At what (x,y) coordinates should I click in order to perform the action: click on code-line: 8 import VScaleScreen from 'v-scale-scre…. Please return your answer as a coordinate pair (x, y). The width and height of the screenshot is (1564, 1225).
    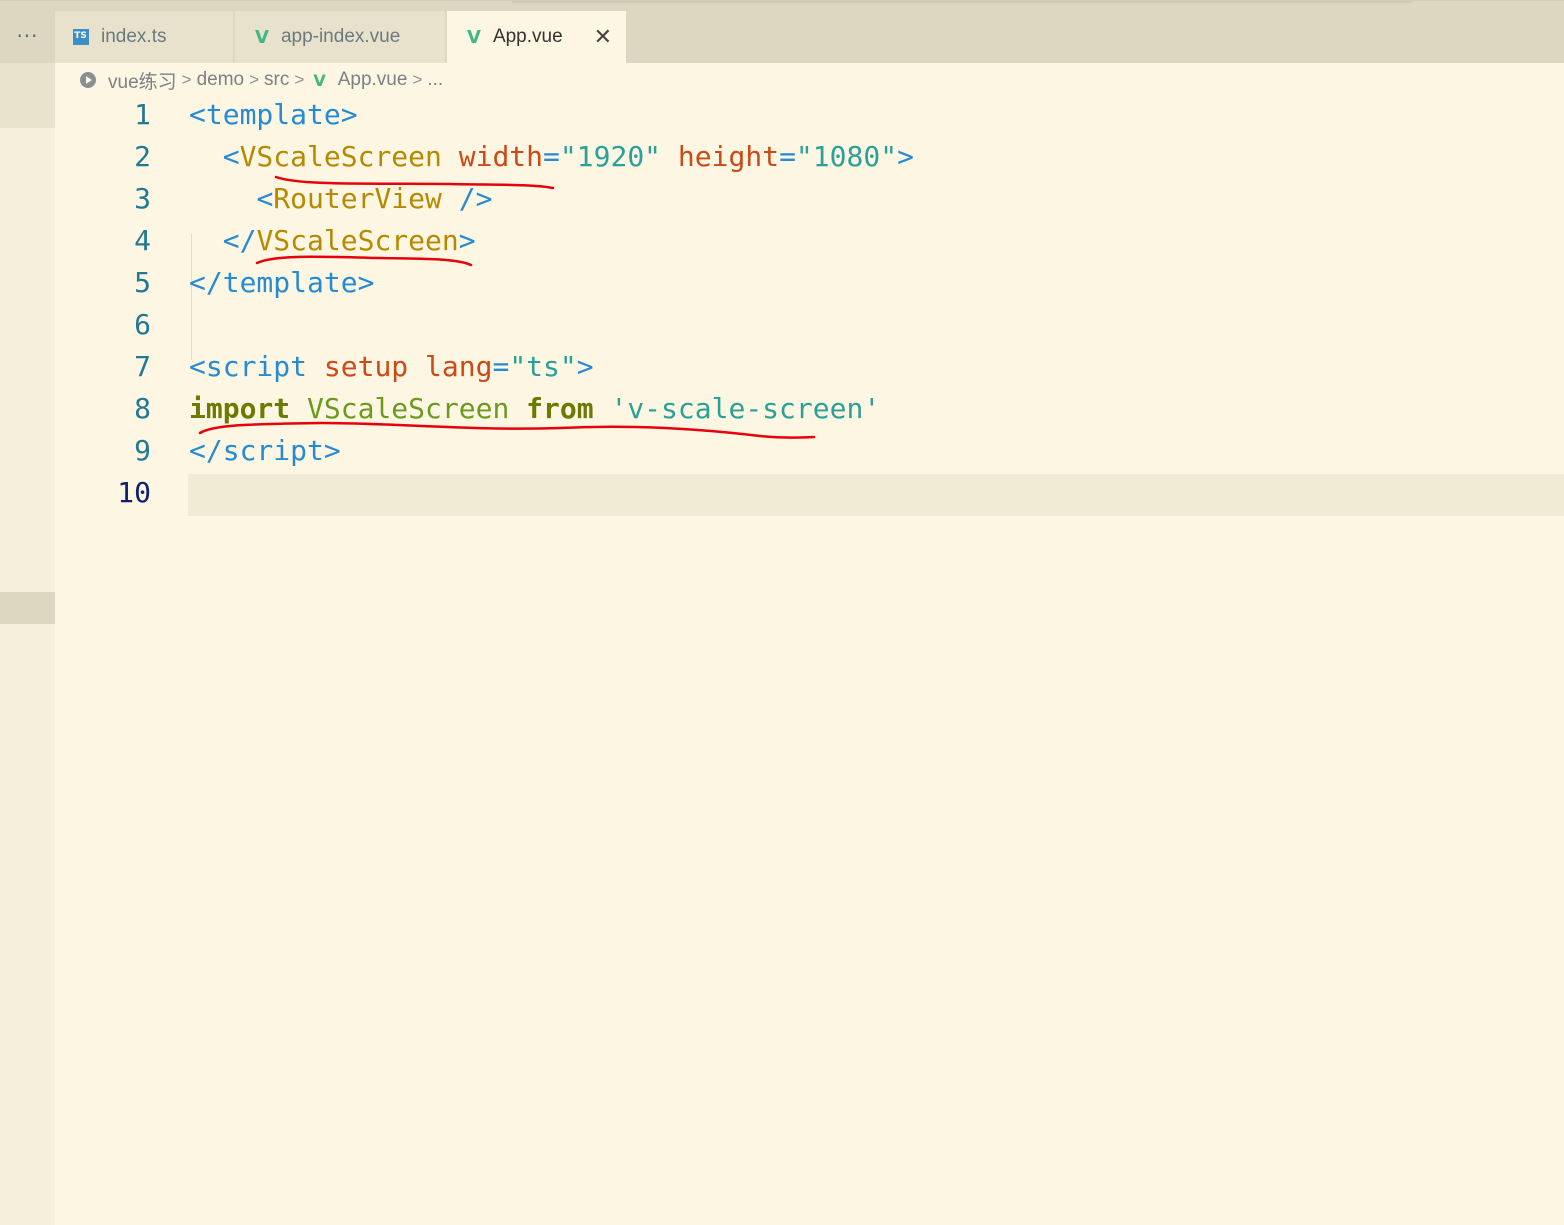
    Looking at the image, I should click on (809, 411).